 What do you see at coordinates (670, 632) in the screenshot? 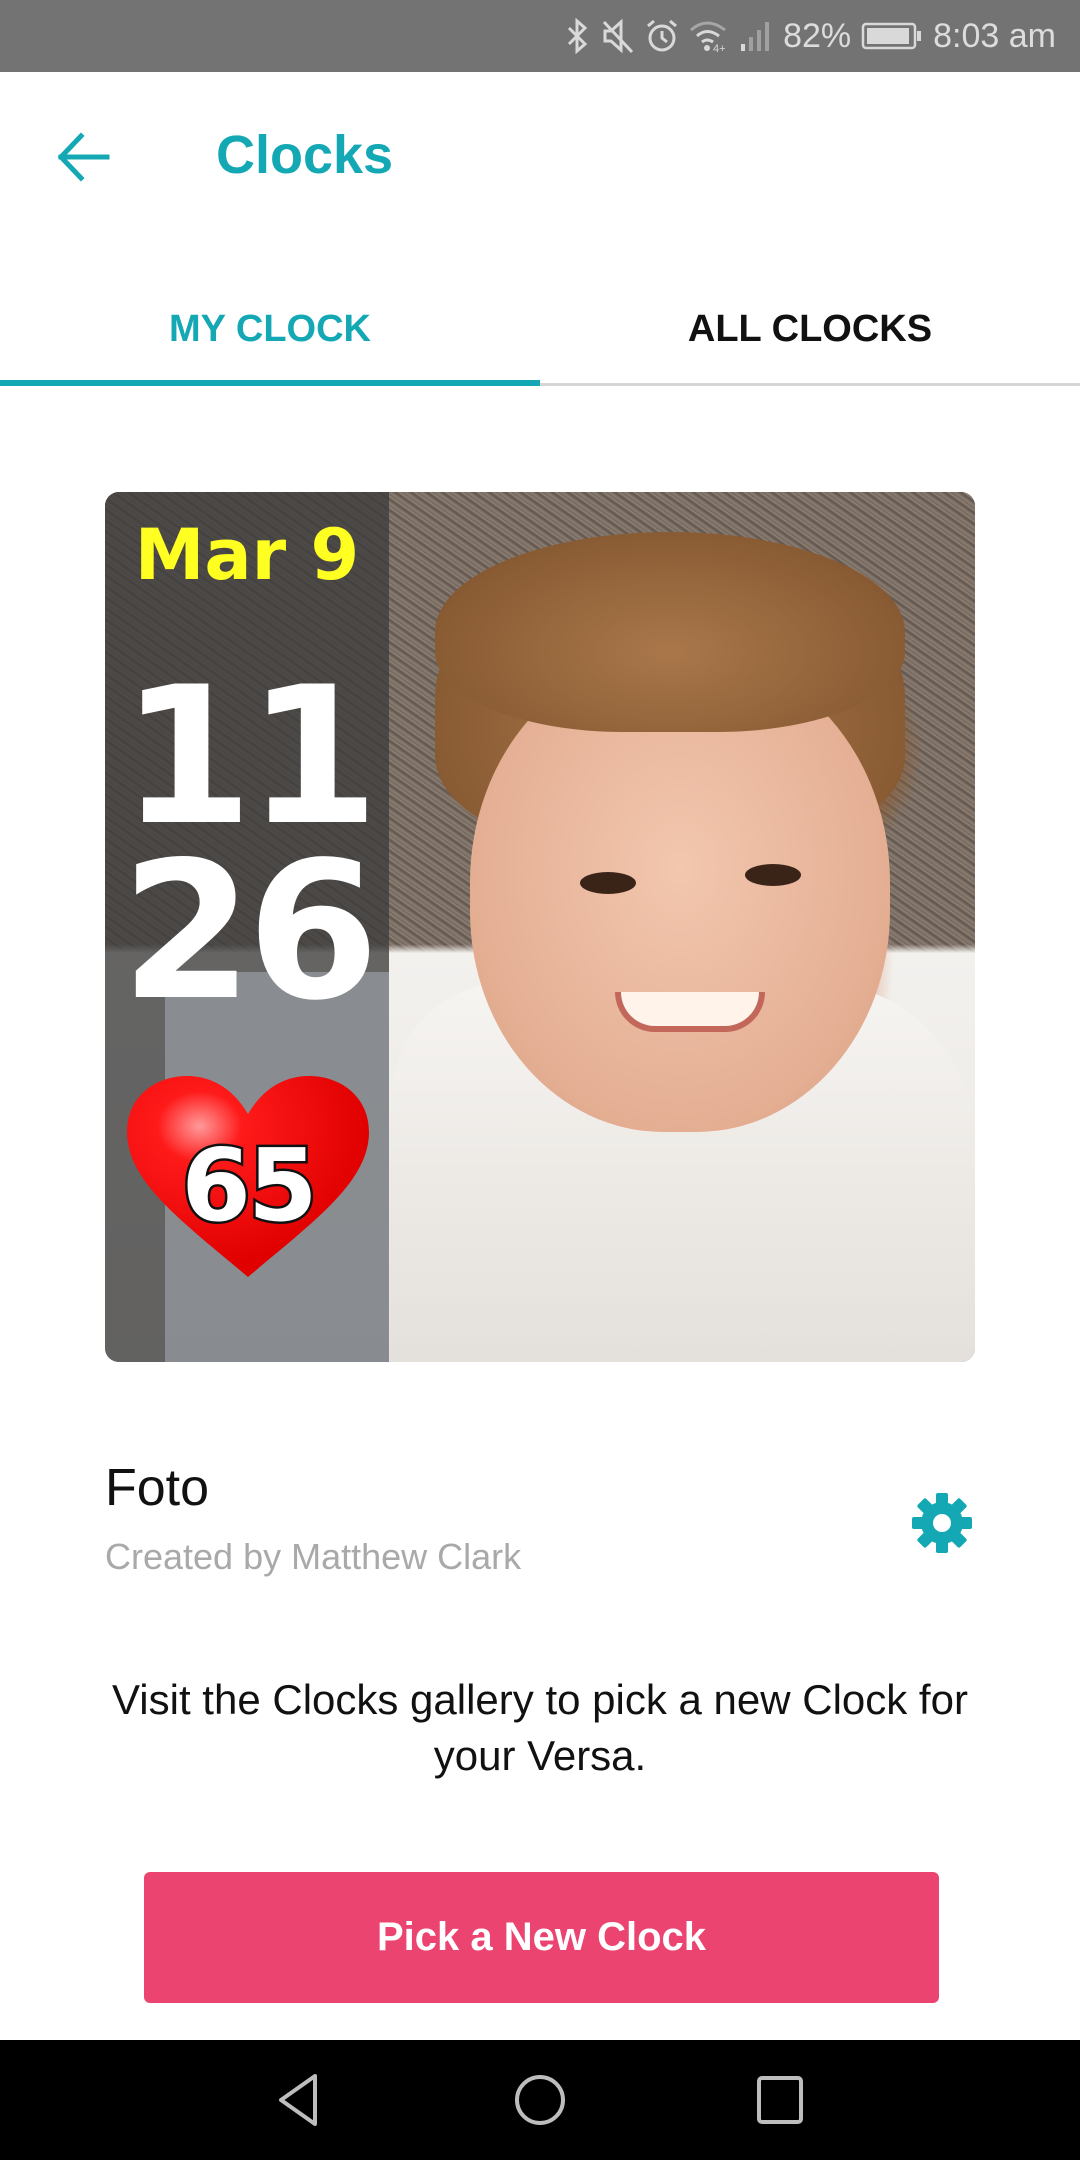
I see `photo-hair-top` at bounding box center [670, 632].